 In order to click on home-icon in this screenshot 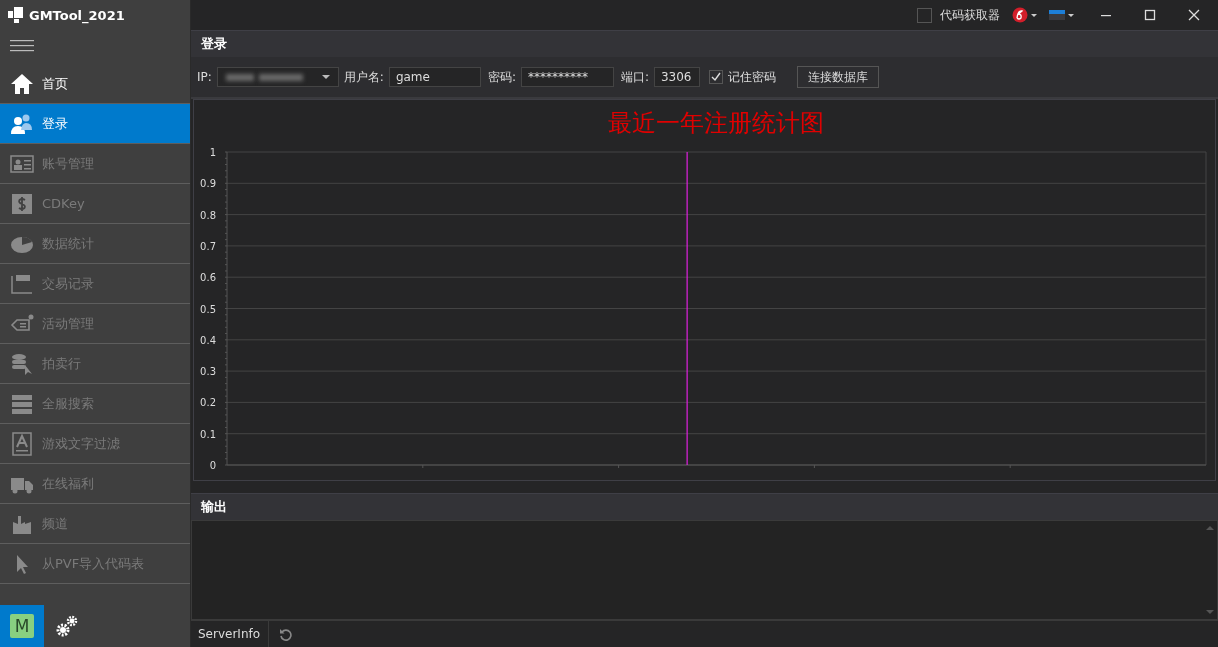, I will do `click(22, 83)`.